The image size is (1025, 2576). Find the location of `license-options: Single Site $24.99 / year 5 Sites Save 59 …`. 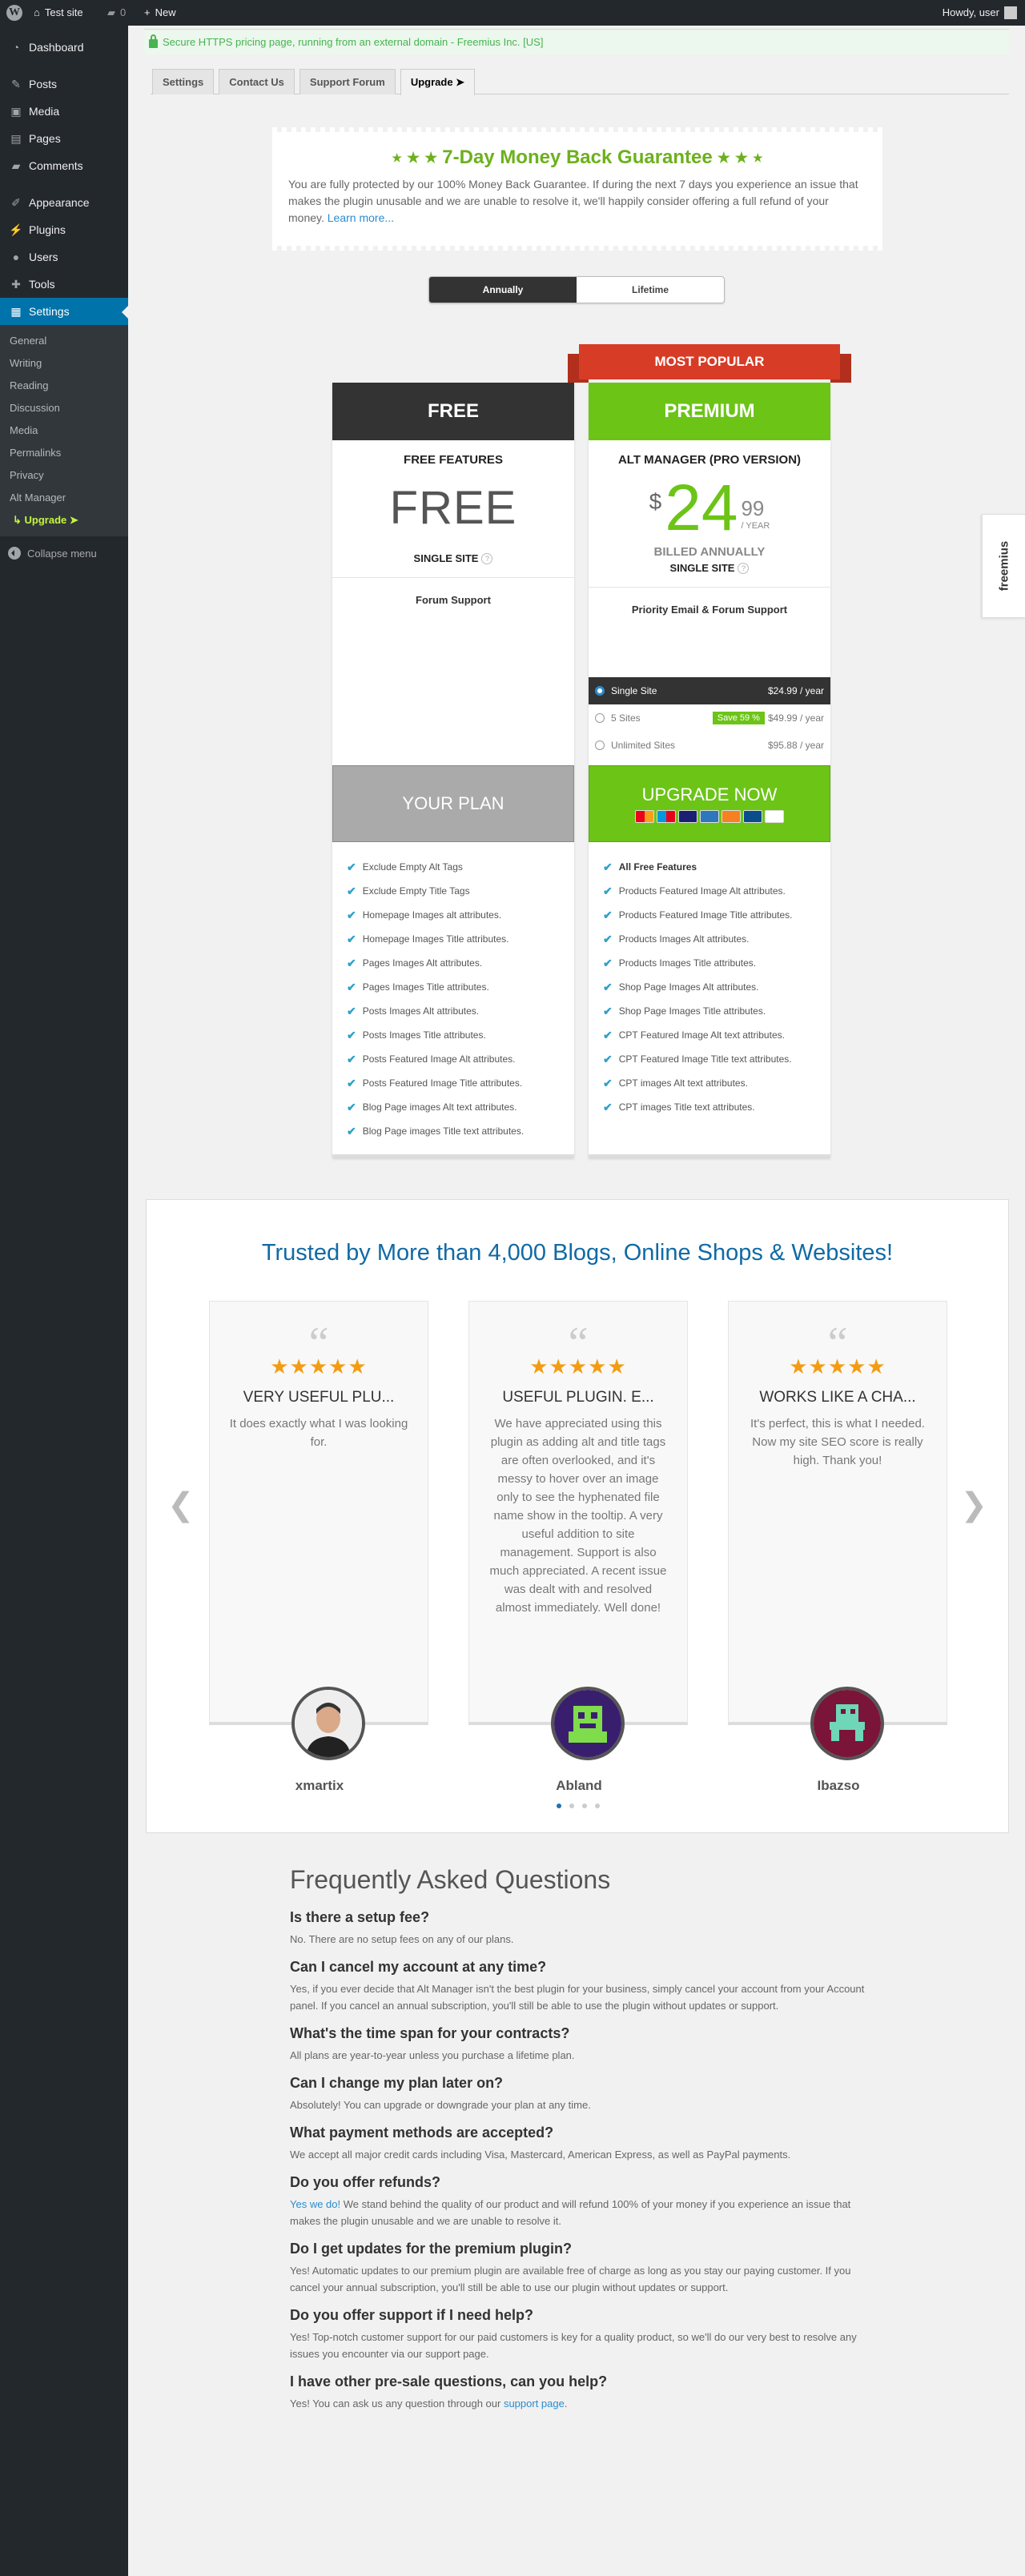

license-options: Single Site $24.99 / year 5 Sites Save 59 … is located at coordinates (709, 718).